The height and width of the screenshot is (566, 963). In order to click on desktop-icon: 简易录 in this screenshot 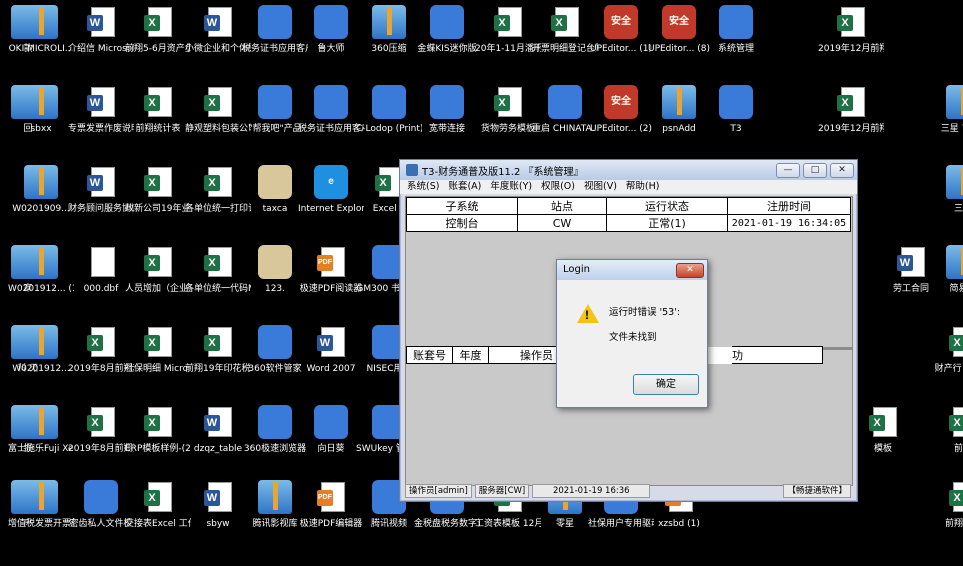, I will do `click(946, 270)`.